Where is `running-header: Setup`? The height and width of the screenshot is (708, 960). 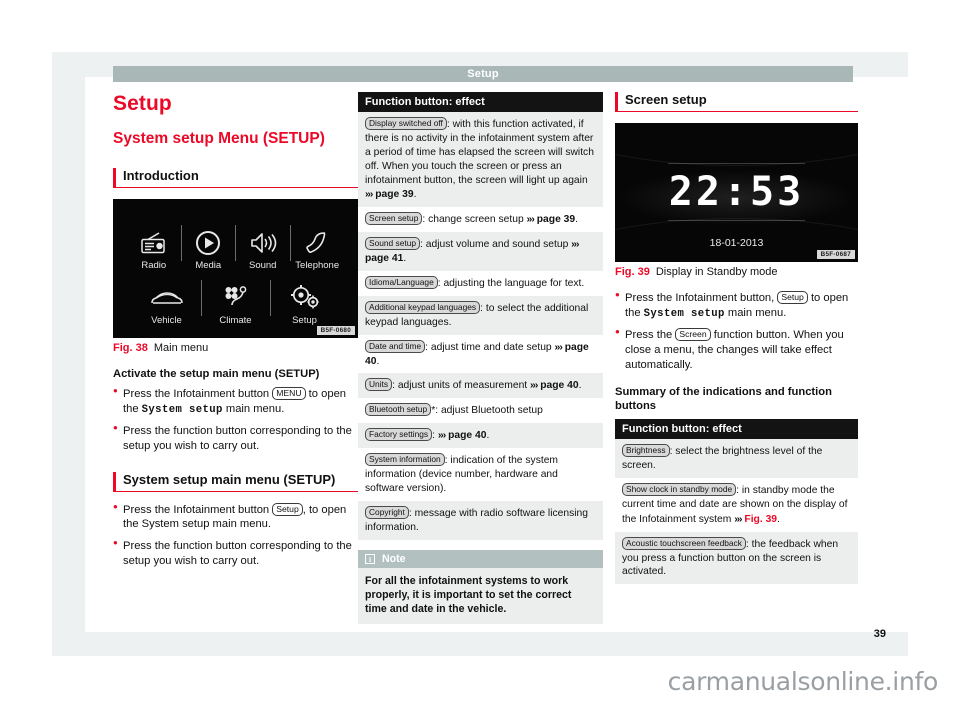
running-header: Setup is located at coordinates (483, 74).